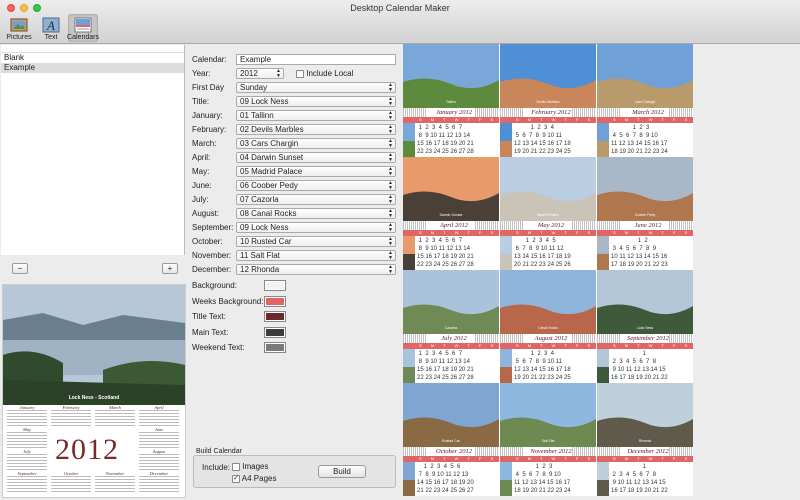  I want to click on add-calendar-button: +, so click(170, 268).